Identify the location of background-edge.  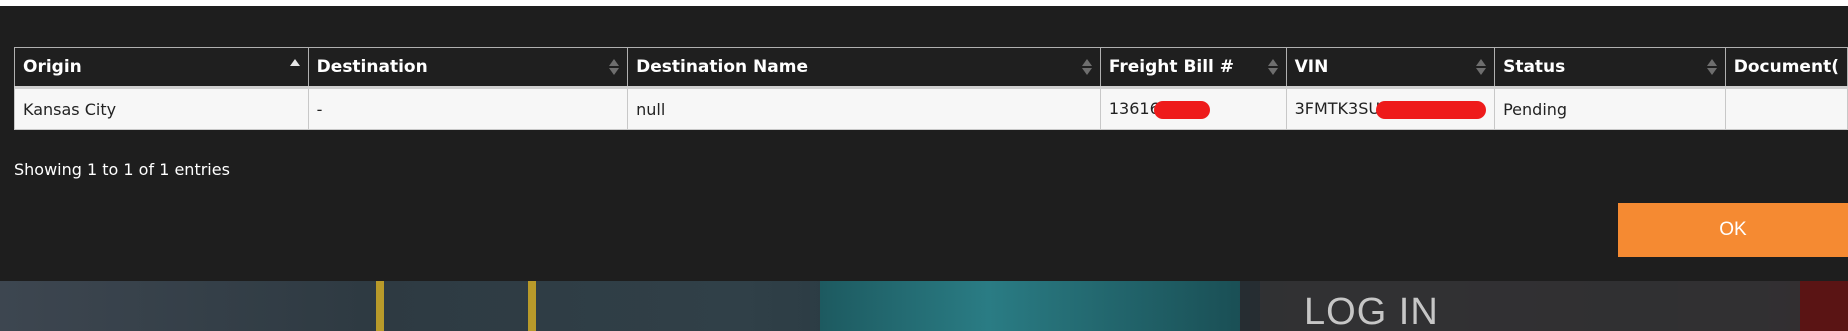
(1824, 306).